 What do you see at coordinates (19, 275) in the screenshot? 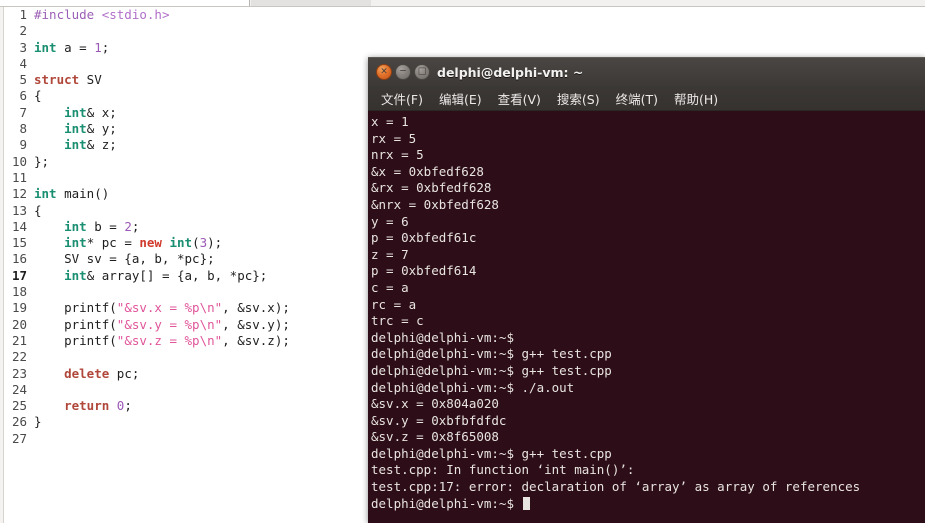
I see `line-number: 17` at bounding box center [19, 275].